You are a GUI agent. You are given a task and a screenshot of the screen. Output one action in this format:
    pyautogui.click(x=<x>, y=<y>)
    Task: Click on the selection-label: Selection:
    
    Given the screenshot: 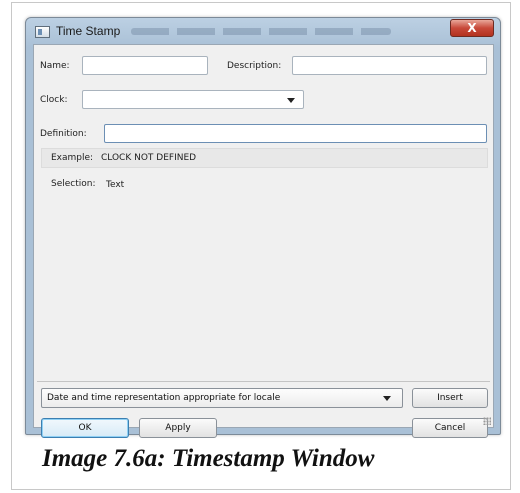 What is the action you would take?
    pyautogui.click(x=73, y=184)
    